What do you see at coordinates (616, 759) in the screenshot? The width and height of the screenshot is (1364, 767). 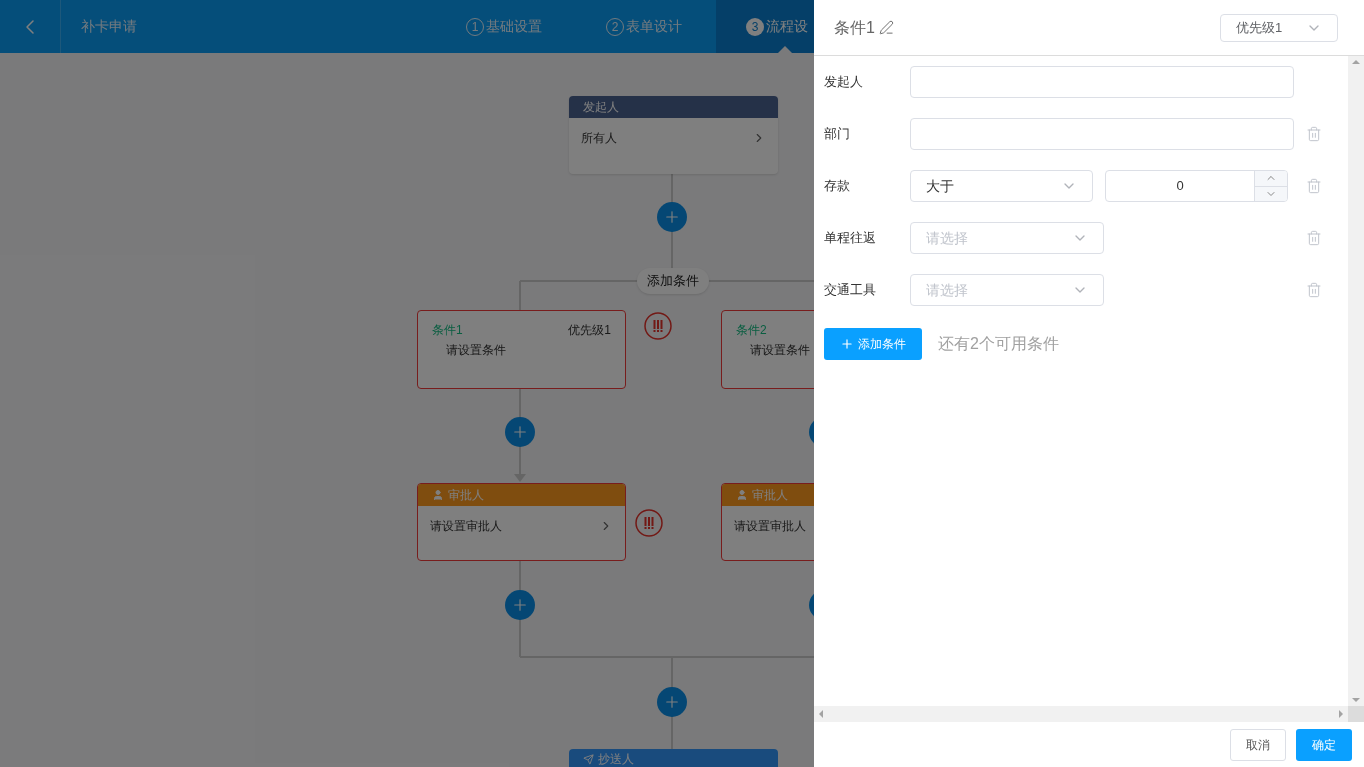 I see `node-title: 抄送人` at bounding box center [616, 759].